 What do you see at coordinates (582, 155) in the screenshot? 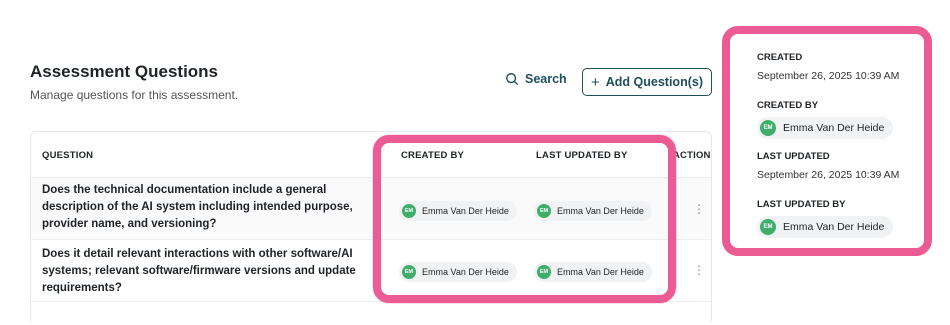
I see `column-header-last-updated-by: LAST UPDATED BY` at bounding box center [582, 155].